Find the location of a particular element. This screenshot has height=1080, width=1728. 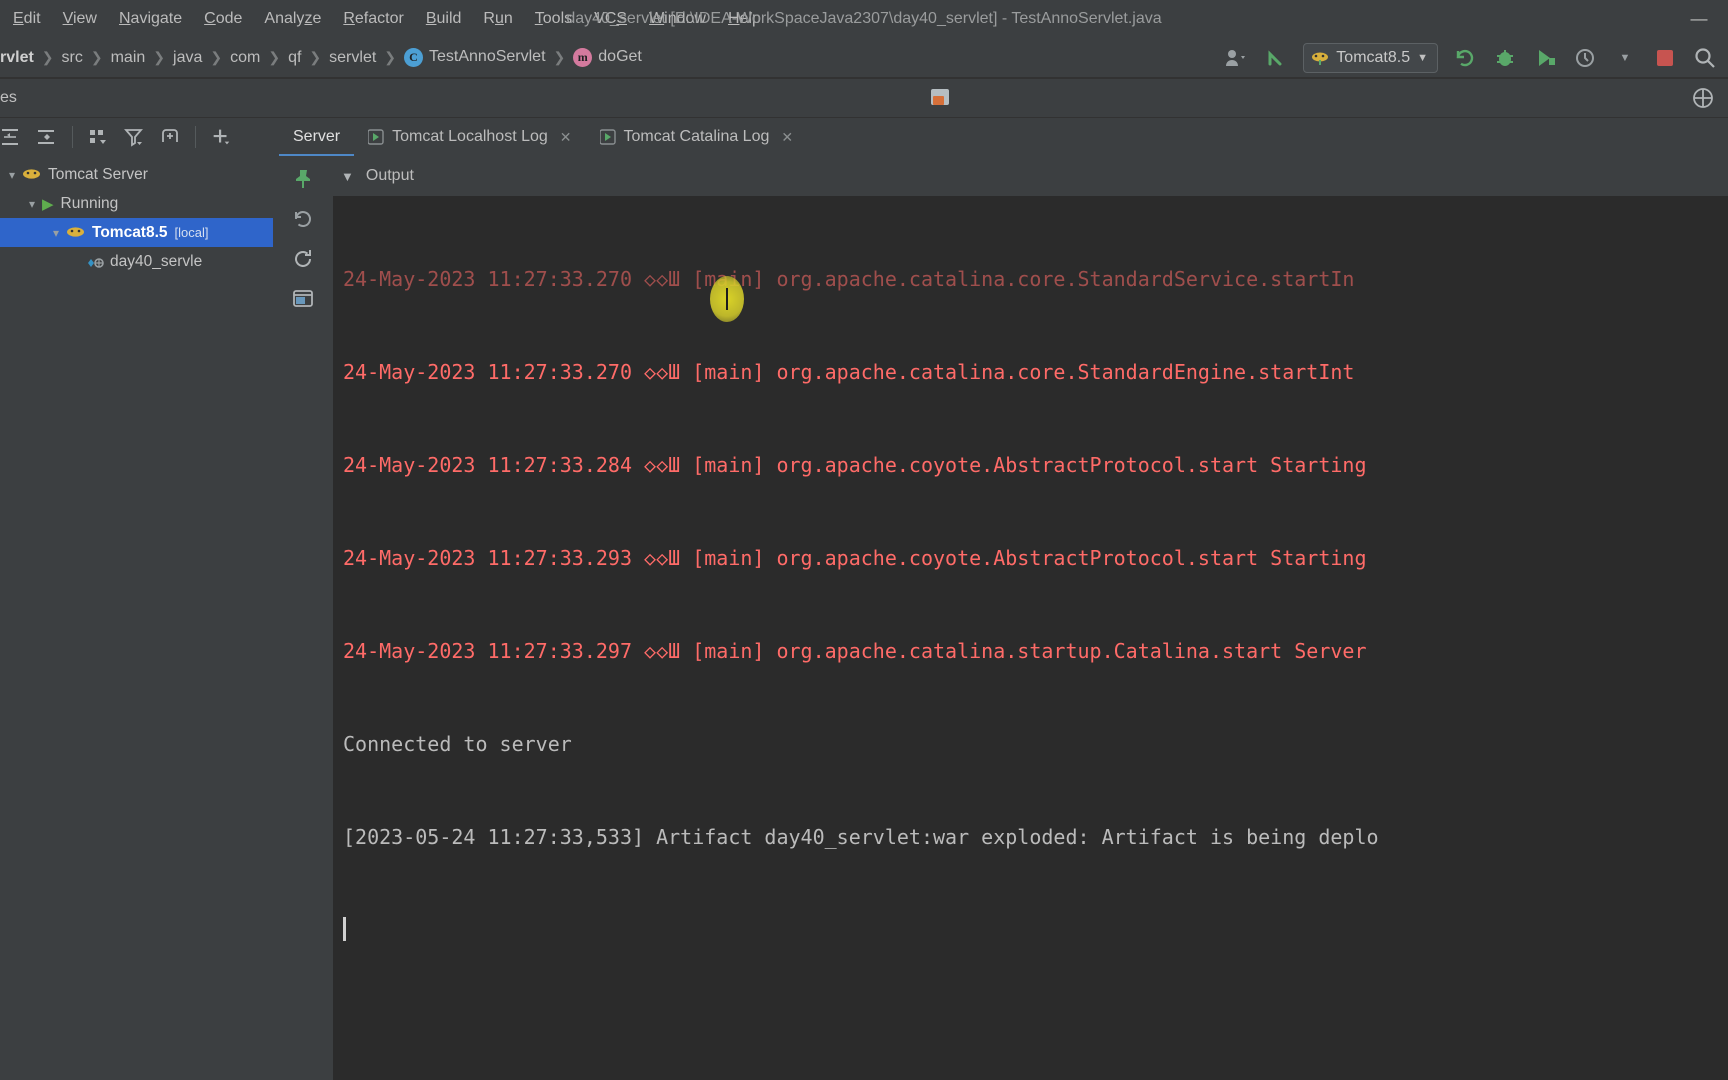

breadcrumb-item-0: rvlet is located at coordinates (17, 58).